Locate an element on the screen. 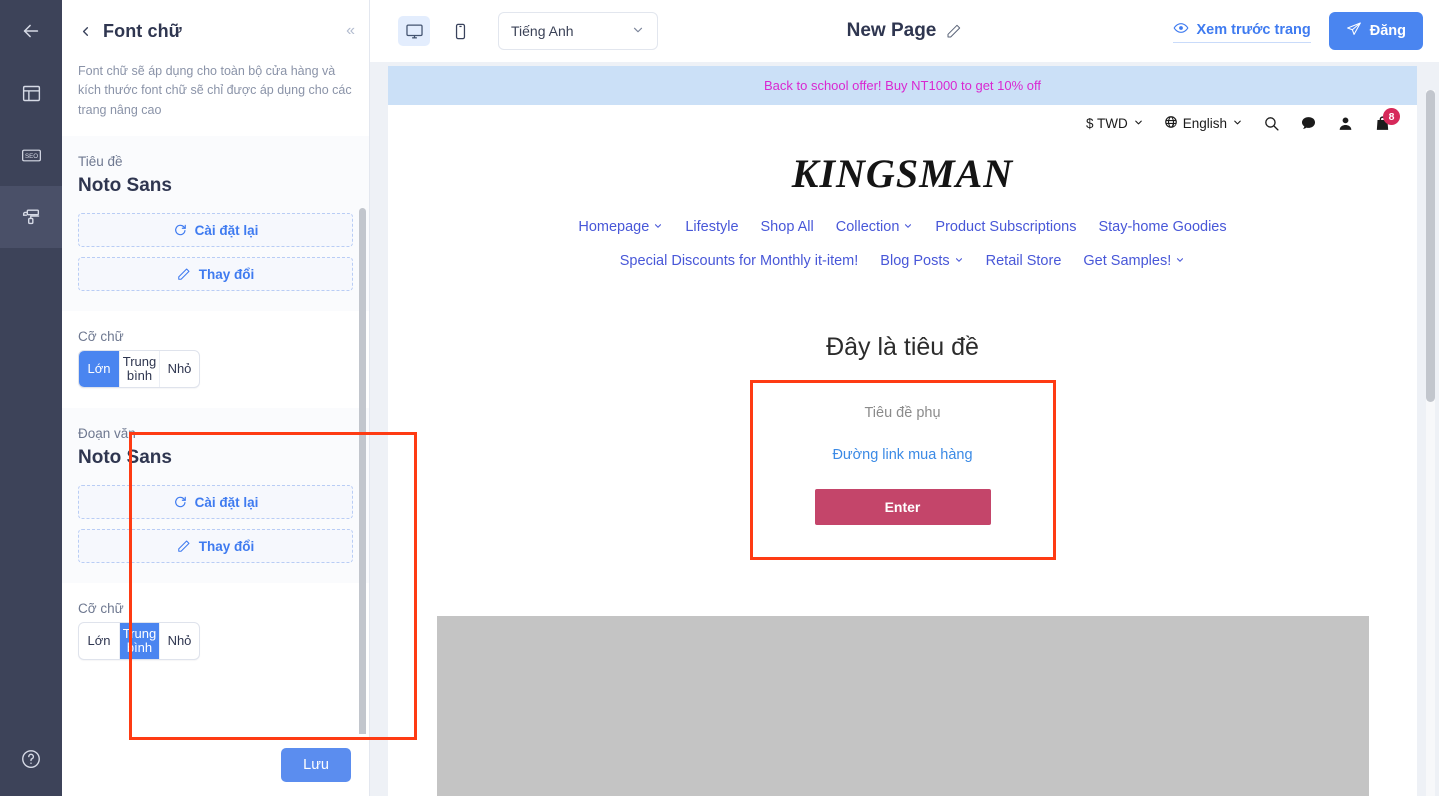 The image size is (1439, 796). heading-reset-label: Cài đặt lại is located at coordinates (226, 230).